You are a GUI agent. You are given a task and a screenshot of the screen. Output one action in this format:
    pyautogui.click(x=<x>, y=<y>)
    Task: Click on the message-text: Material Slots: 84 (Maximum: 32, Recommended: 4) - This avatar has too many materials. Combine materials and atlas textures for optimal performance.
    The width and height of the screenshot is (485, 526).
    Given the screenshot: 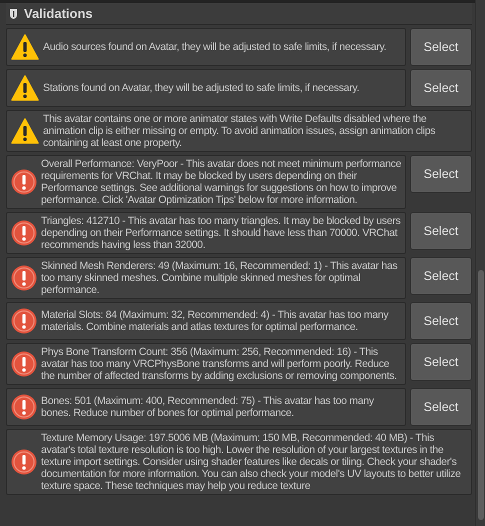 What is the action you would take?
    pyautogui.click(x=215, y=321)
    